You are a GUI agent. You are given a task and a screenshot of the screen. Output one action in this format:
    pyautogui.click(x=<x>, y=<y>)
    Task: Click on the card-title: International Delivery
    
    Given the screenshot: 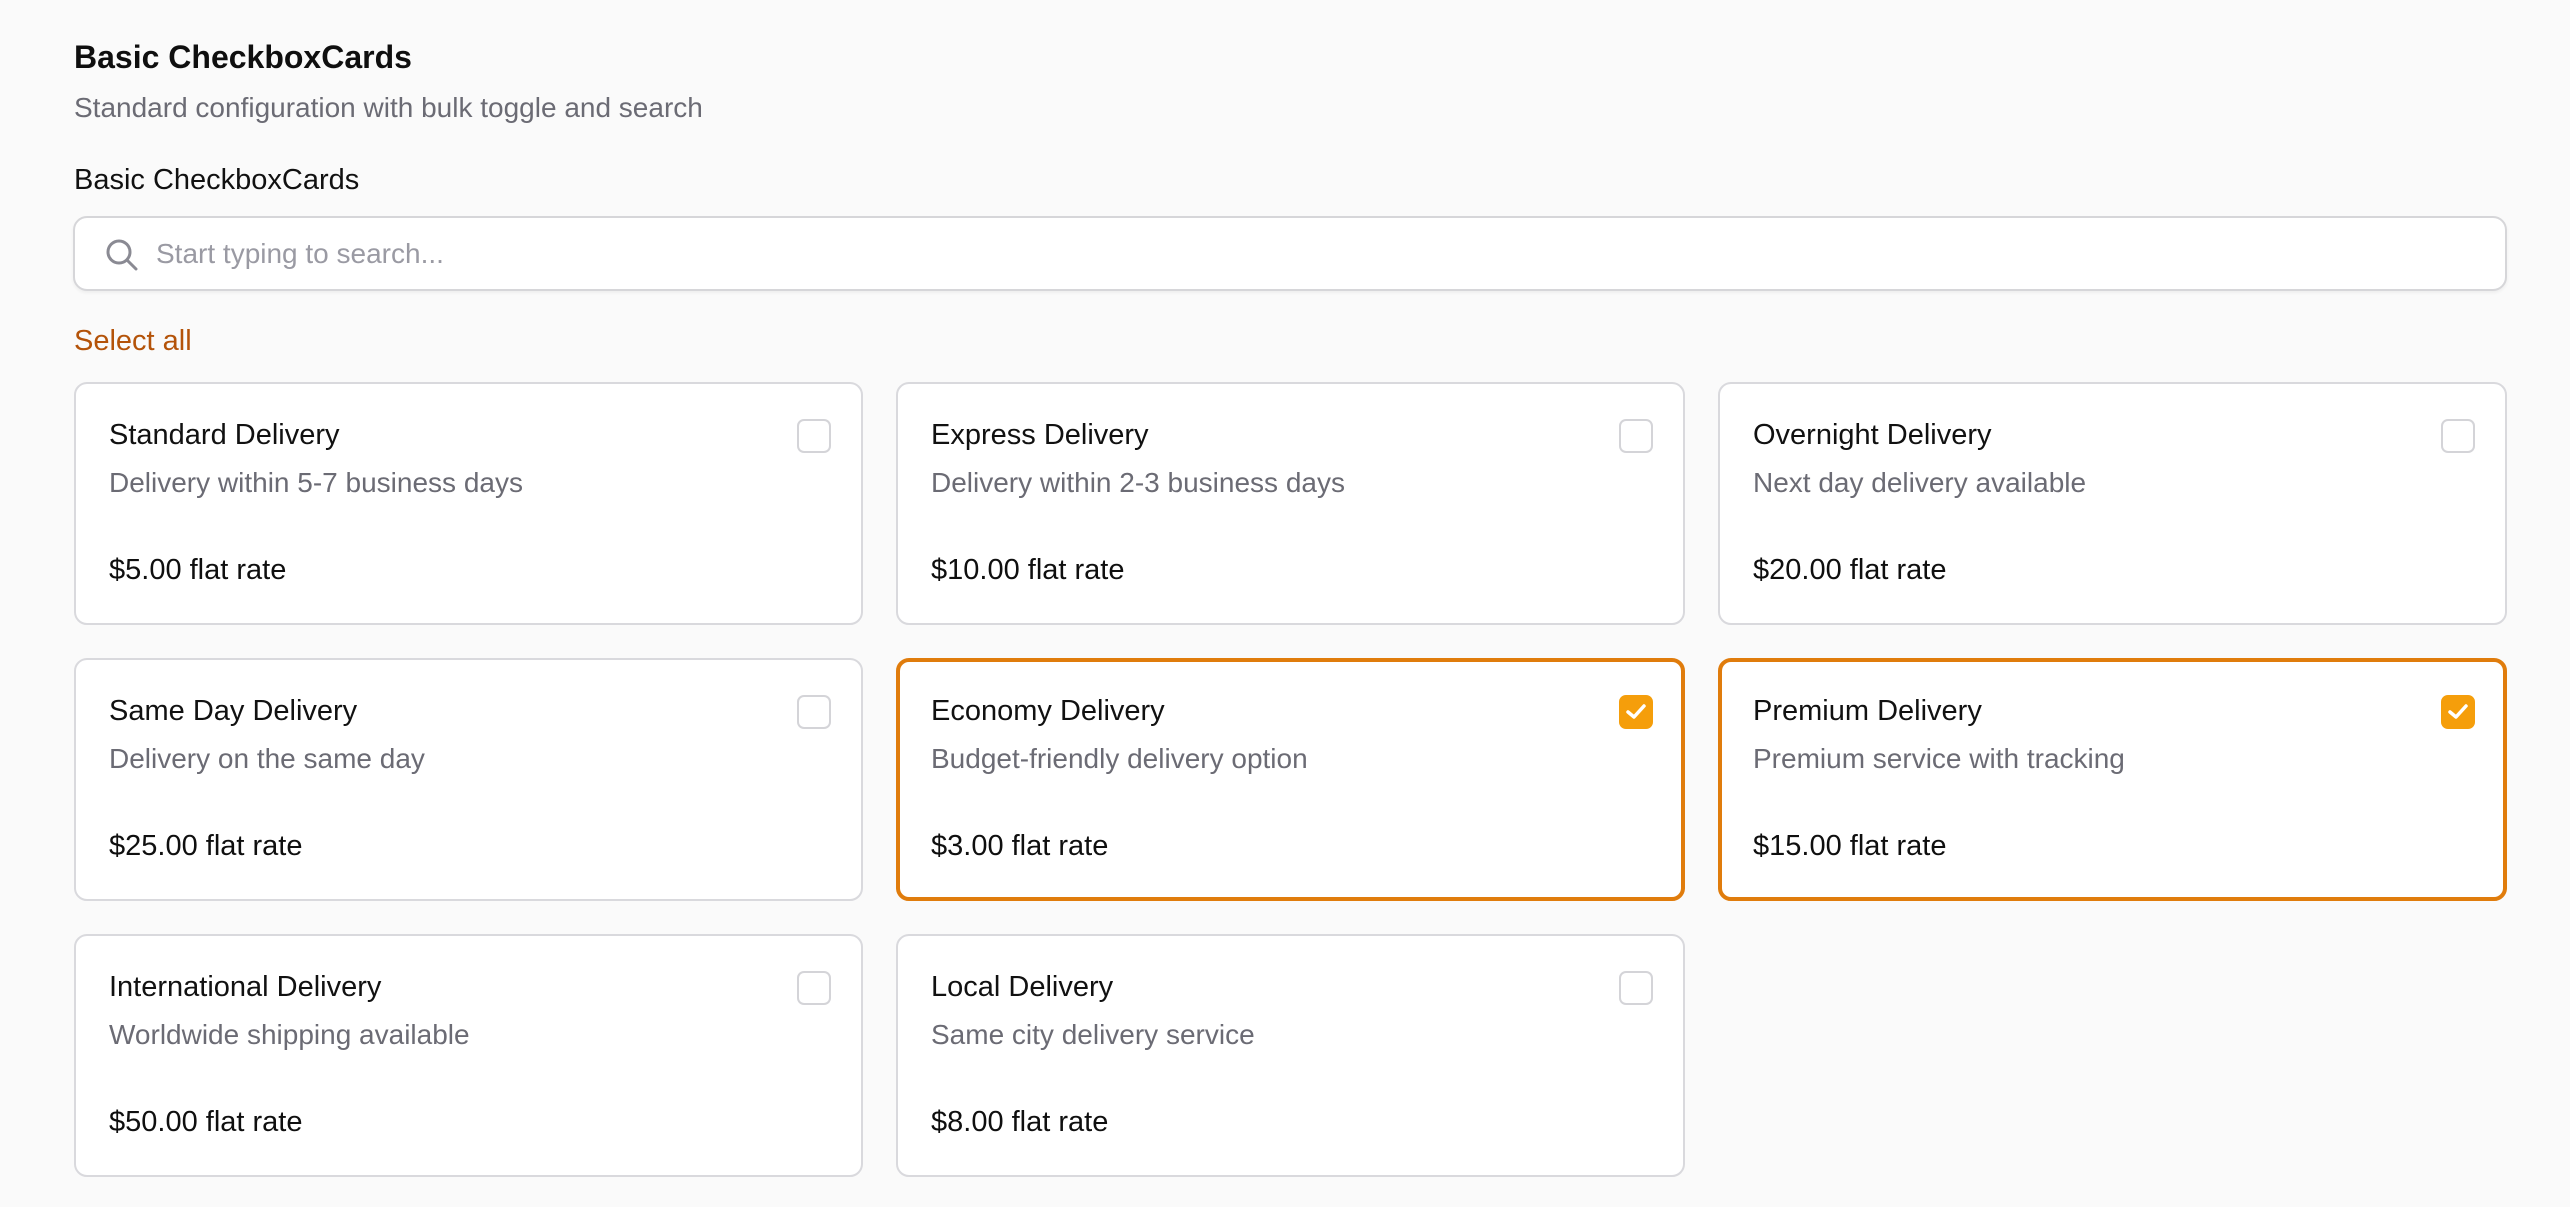 What is the action you would take?
    pyautogui.click(x=245, y=987)
    